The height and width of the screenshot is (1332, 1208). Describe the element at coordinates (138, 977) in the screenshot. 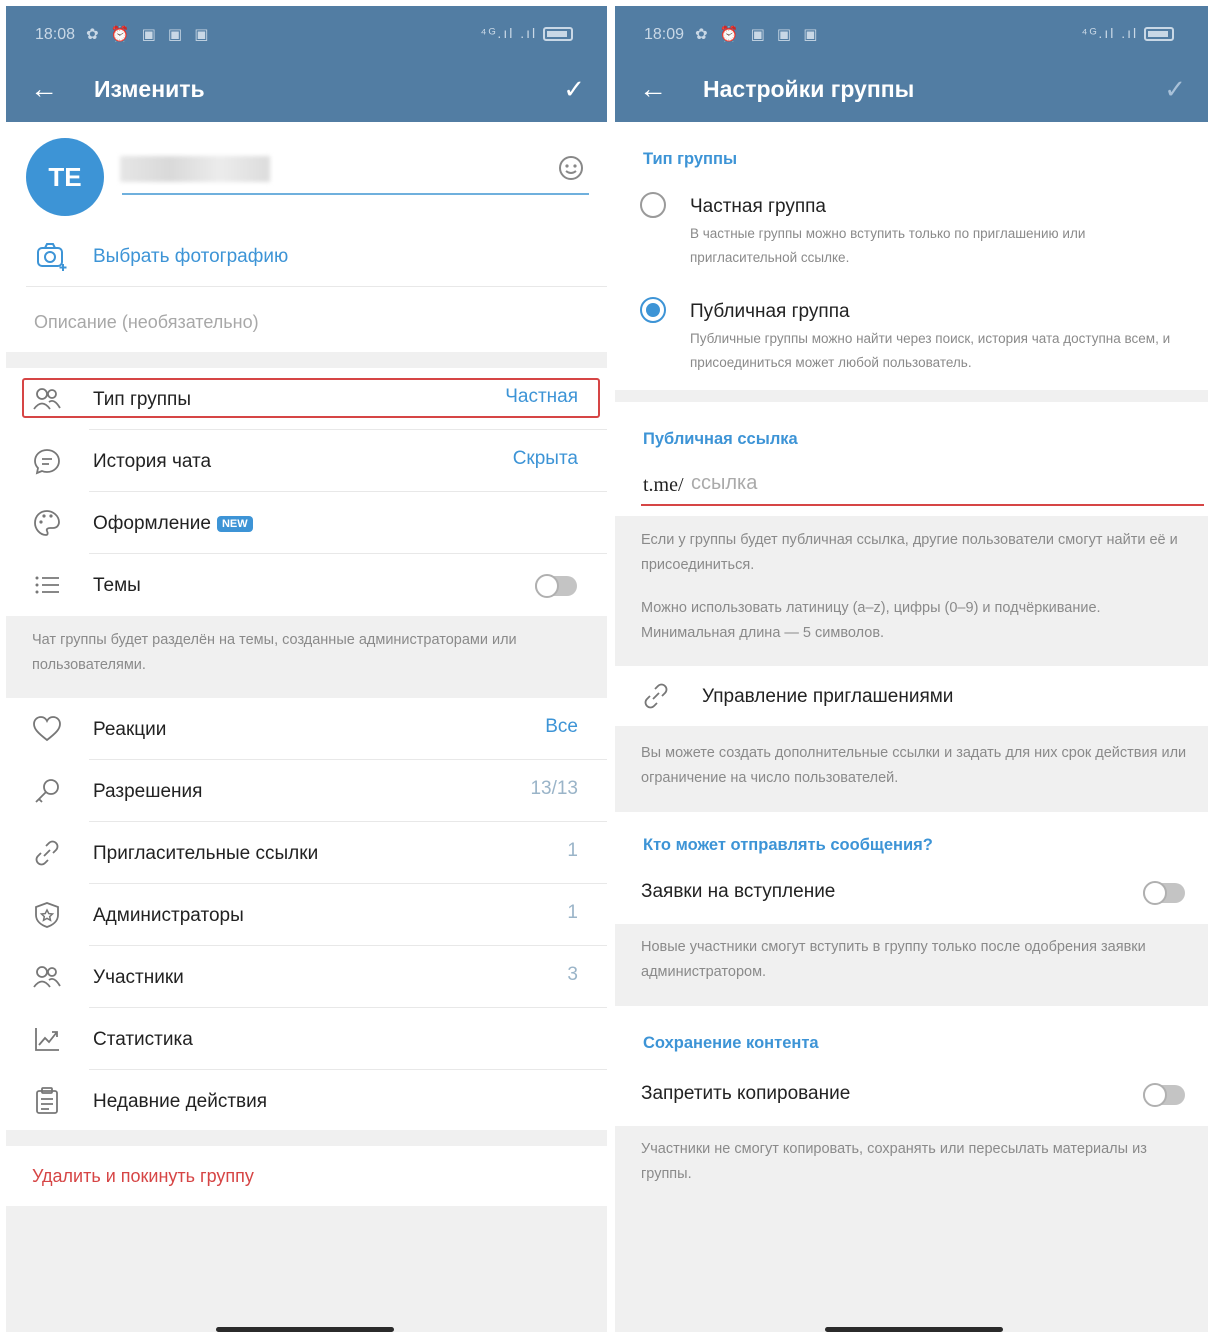

I see `row-label: Участники` at that location.